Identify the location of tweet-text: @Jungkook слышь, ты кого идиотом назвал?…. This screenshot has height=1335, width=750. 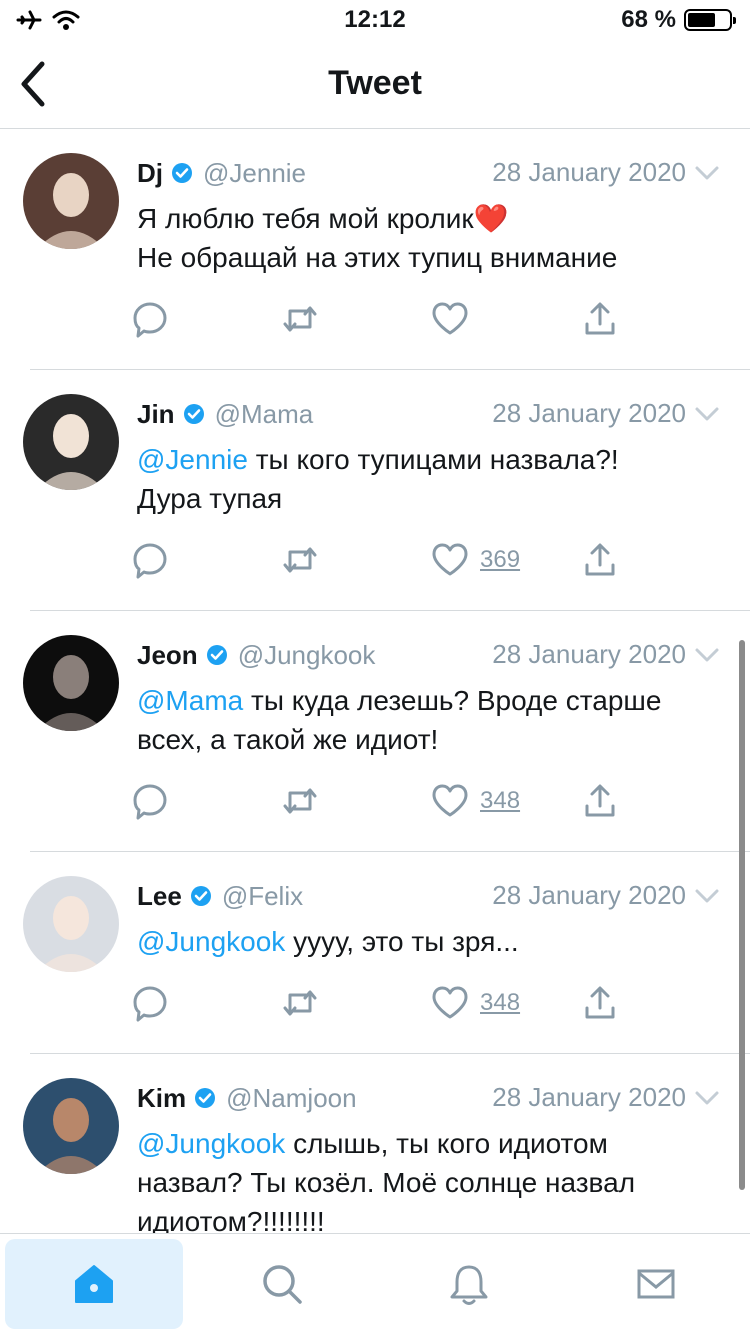
(428, 1178).